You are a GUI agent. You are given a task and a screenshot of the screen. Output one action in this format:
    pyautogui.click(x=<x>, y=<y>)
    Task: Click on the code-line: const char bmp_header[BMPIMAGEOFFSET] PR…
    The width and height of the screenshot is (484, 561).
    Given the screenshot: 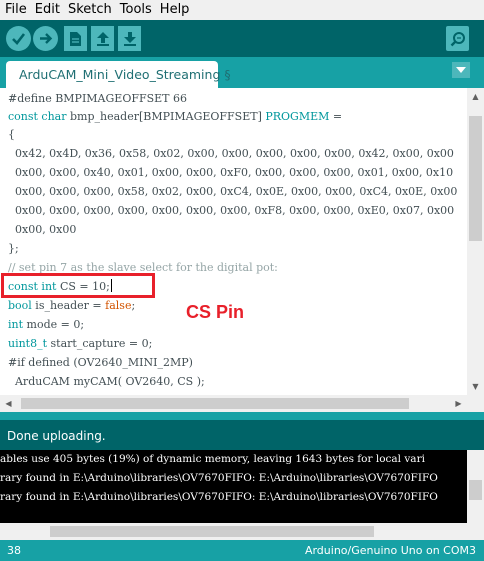 What is the action you would take?
    pyautogui.click(x=175, y=116)
    